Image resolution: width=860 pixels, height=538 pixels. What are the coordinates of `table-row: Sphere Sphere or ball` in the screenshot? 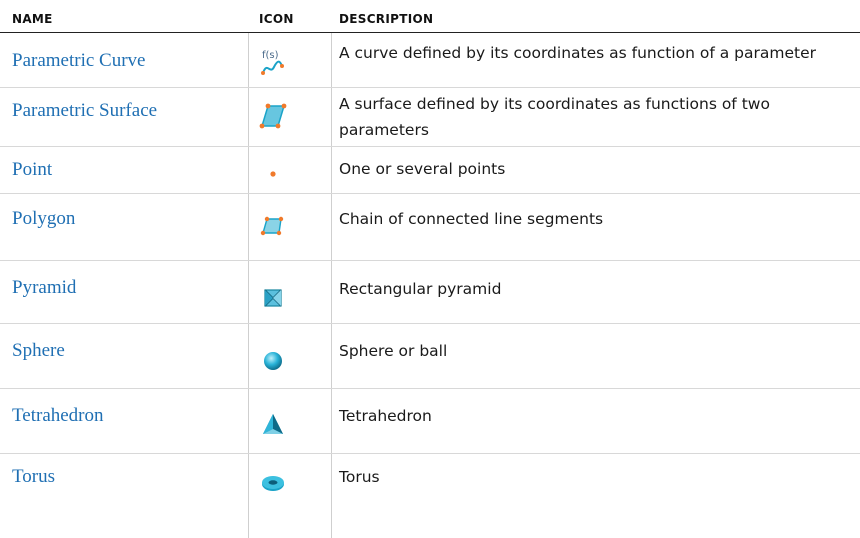 It's located at (430, 356).